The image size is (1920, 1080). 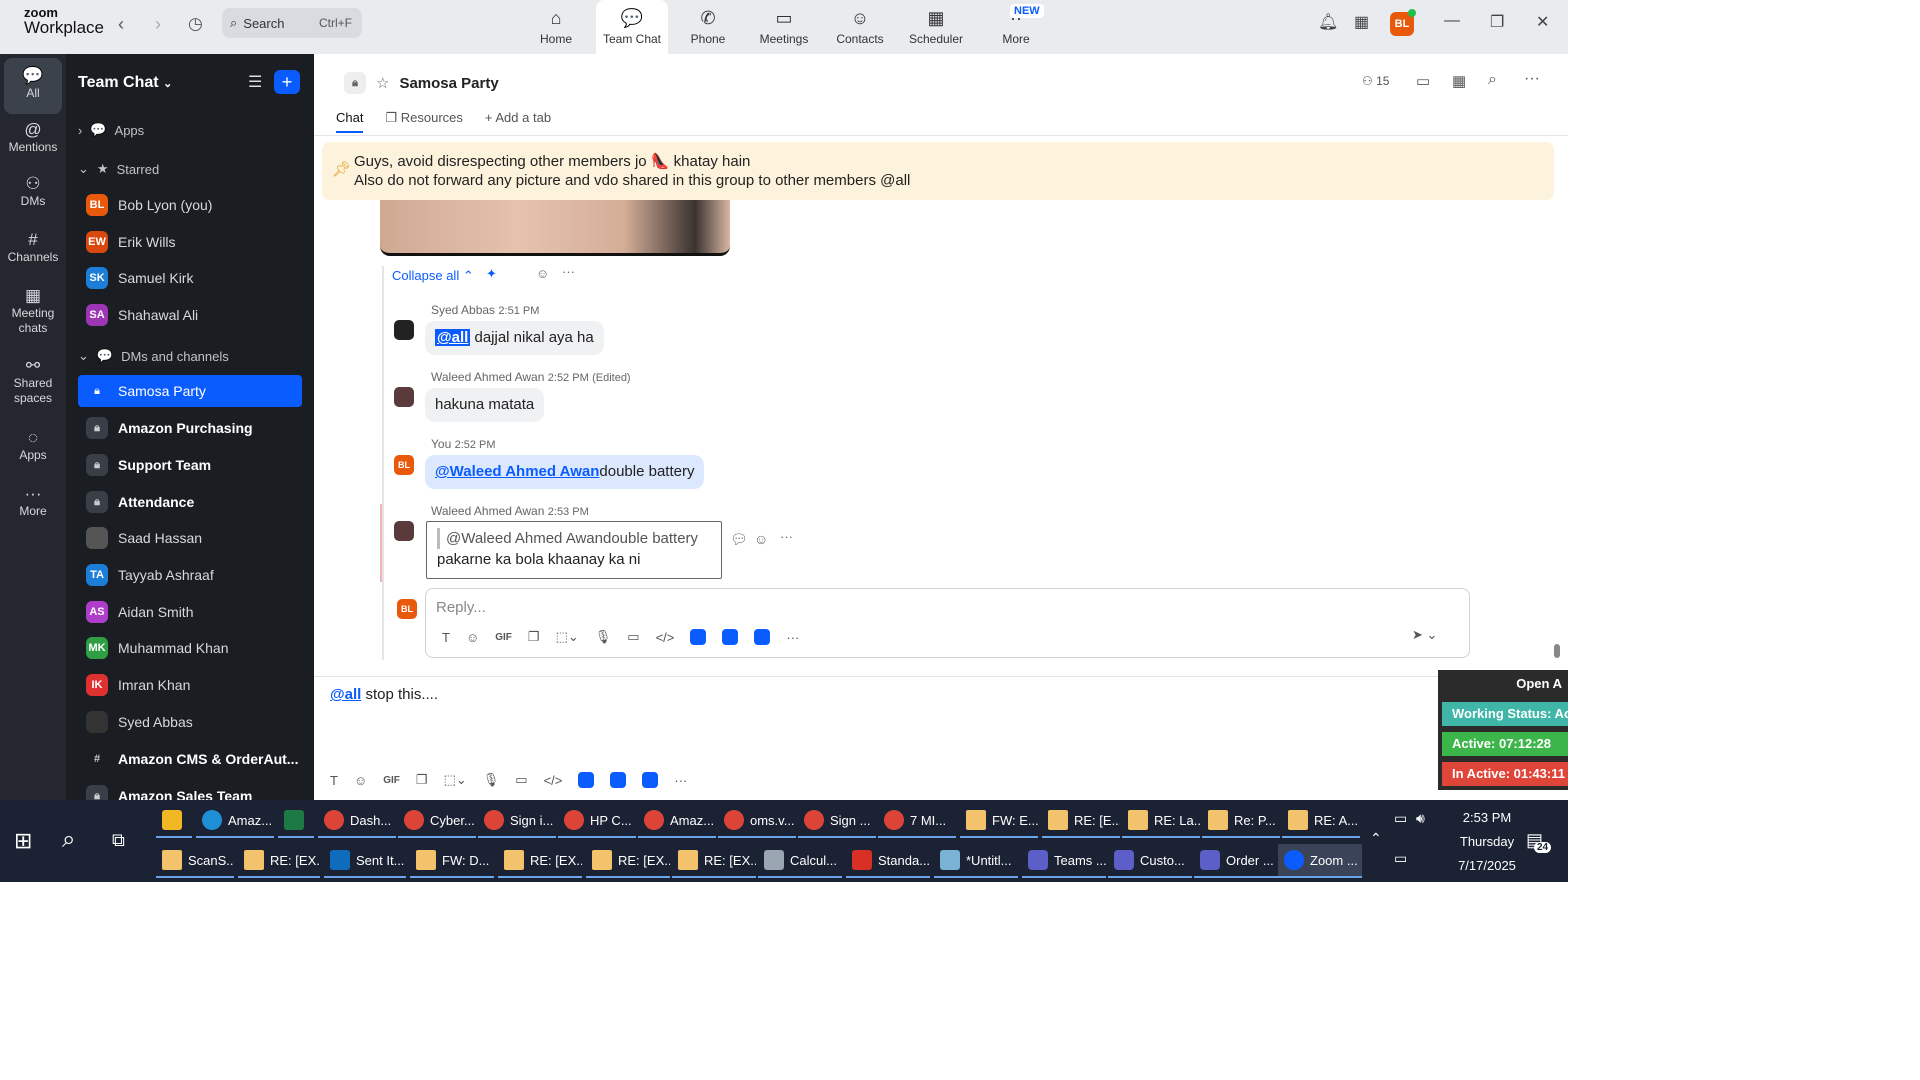 I want to click on channel-title: Samosa Party, so click(x=448, y=83).